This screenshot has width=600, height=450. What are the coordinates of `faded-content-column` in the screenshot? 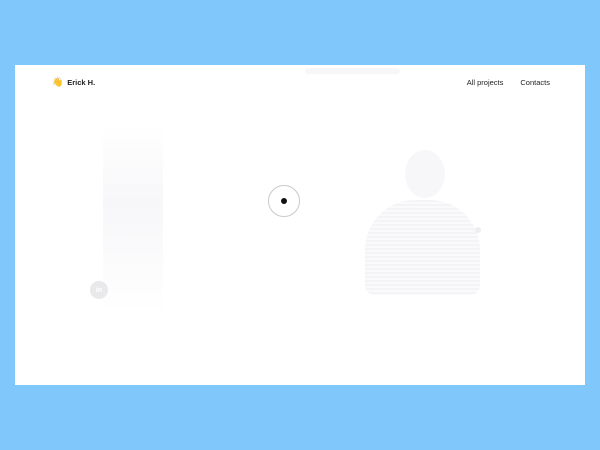 It's located at (133, 220).